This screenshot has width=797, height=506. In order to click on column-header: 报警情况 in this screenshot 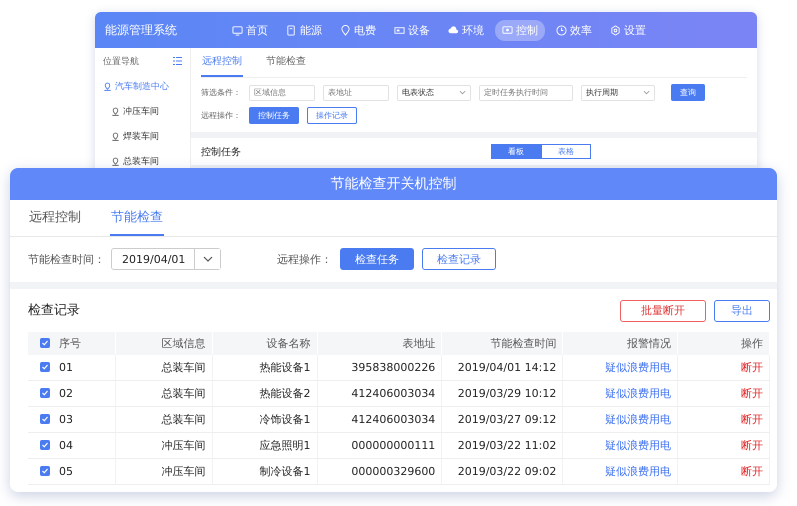, I will do `click(649, 343)`.